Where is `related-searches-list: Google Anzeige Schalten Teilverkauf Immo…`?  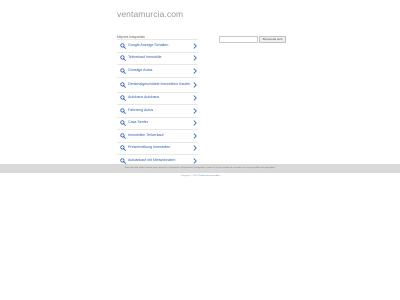 related-searches-list: Google Anzeige Schalten Teilverkauf Immo… is located at coordinates (157, 104).